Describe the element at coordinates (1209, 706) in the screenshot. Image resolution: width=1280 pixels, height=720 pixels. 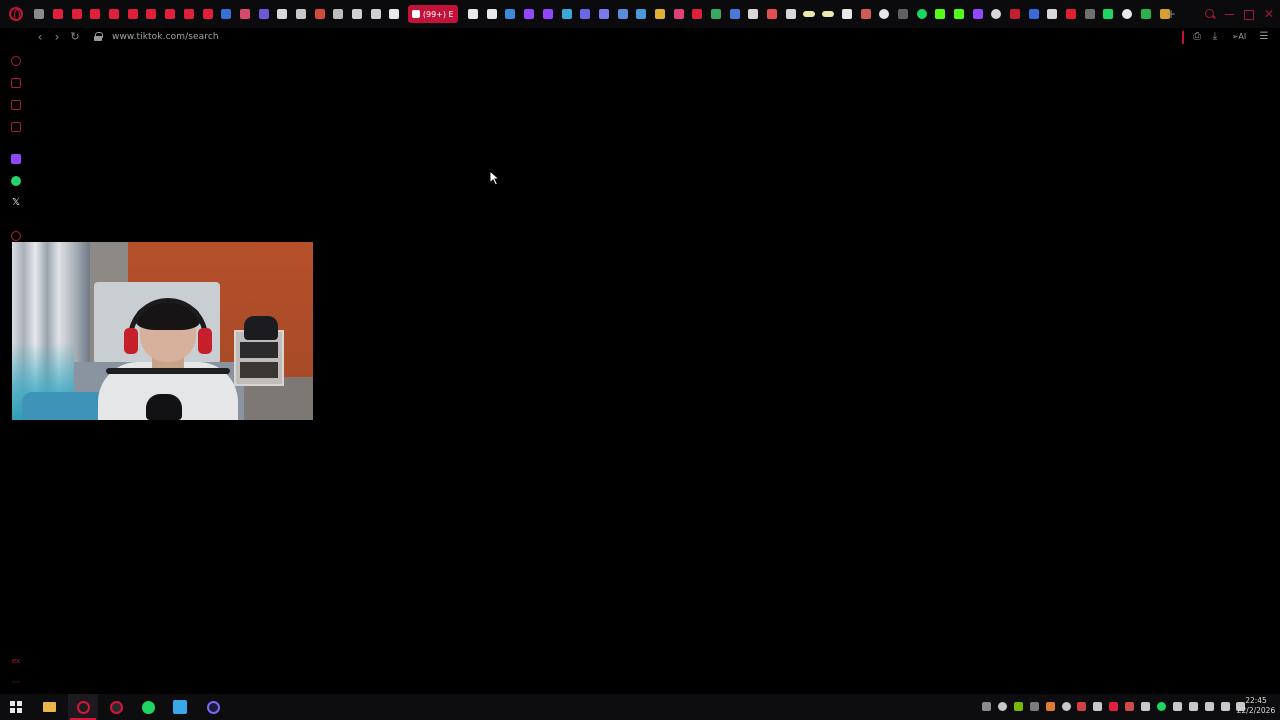
I see `mic-icon` at that location.